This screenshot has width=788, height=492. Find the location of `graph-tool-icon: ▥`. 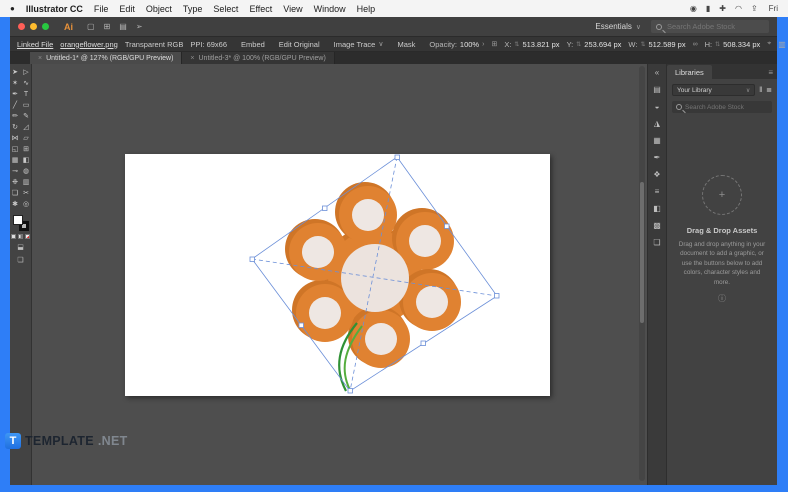

graph-tool-icon: ▥ is located at coordinates (26, 182).